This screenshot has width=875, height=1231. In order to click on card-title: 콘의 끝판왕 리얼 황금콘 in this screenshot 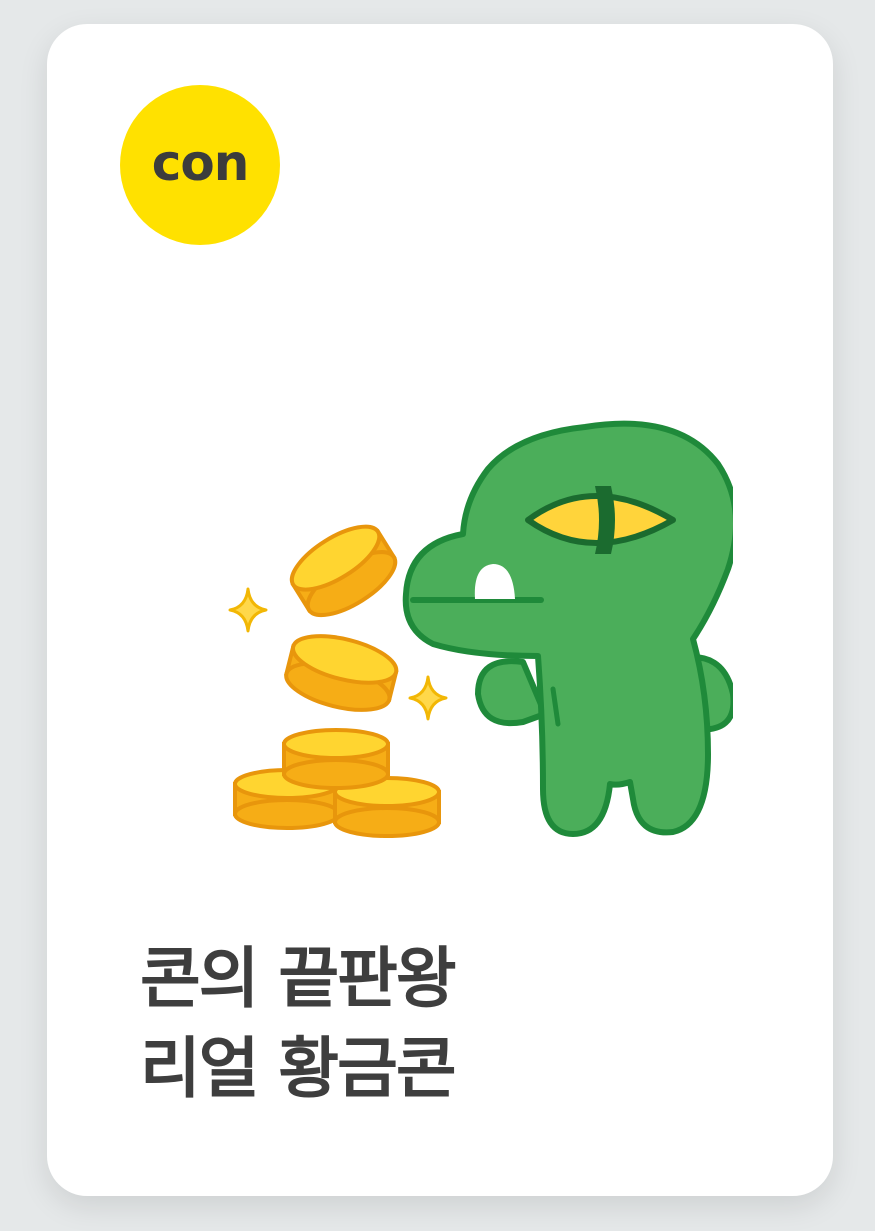, I will do `click(298, 1024)`.